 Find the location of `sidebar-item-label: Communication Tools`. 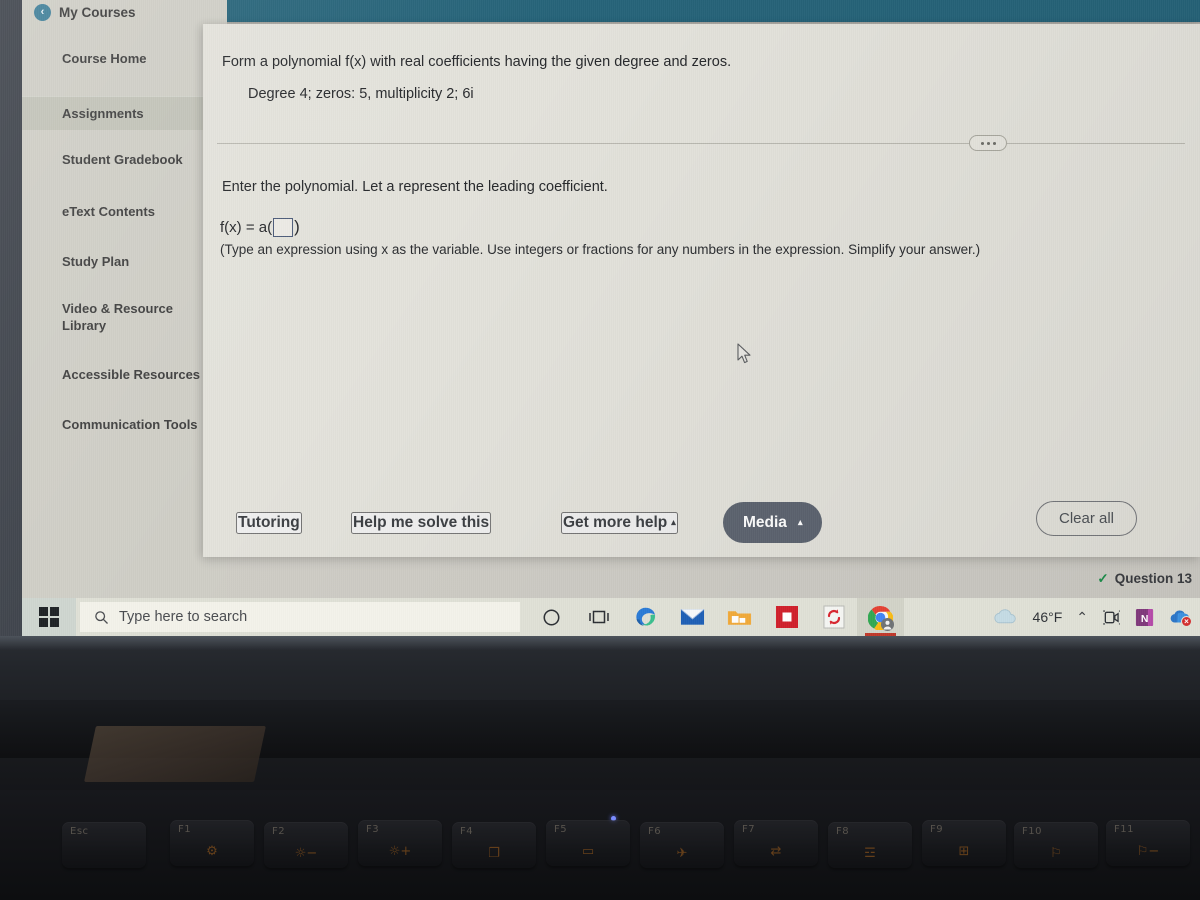

sidebar-item-label: Communication Tools is located at coordinates (130, 424).